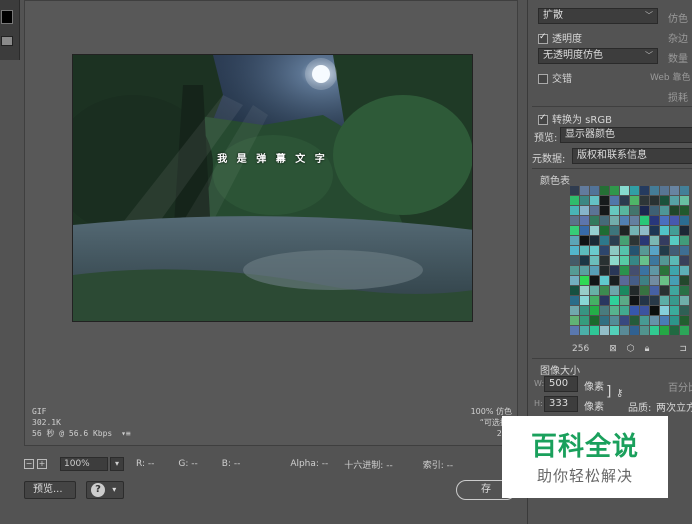  Describe the element at coordinates (674, 406) in the screenshot. I see `quality-value: 两次立方` at that location.